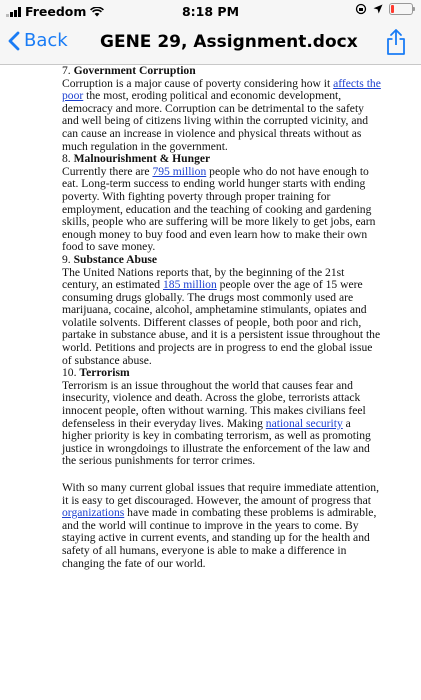 This screenshot has width=421, height=700. I want to click on share-button, so click(396, 44).